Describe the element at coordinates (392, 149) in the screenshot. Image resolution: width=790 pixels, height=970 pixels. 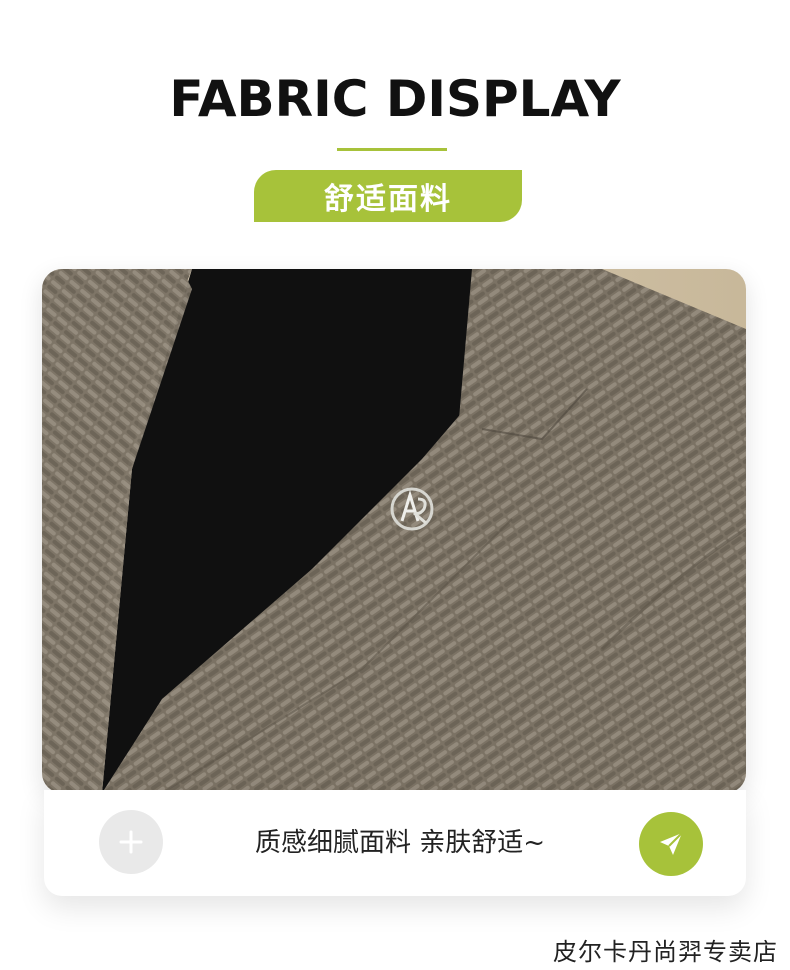
I see `title-underline` at that location.